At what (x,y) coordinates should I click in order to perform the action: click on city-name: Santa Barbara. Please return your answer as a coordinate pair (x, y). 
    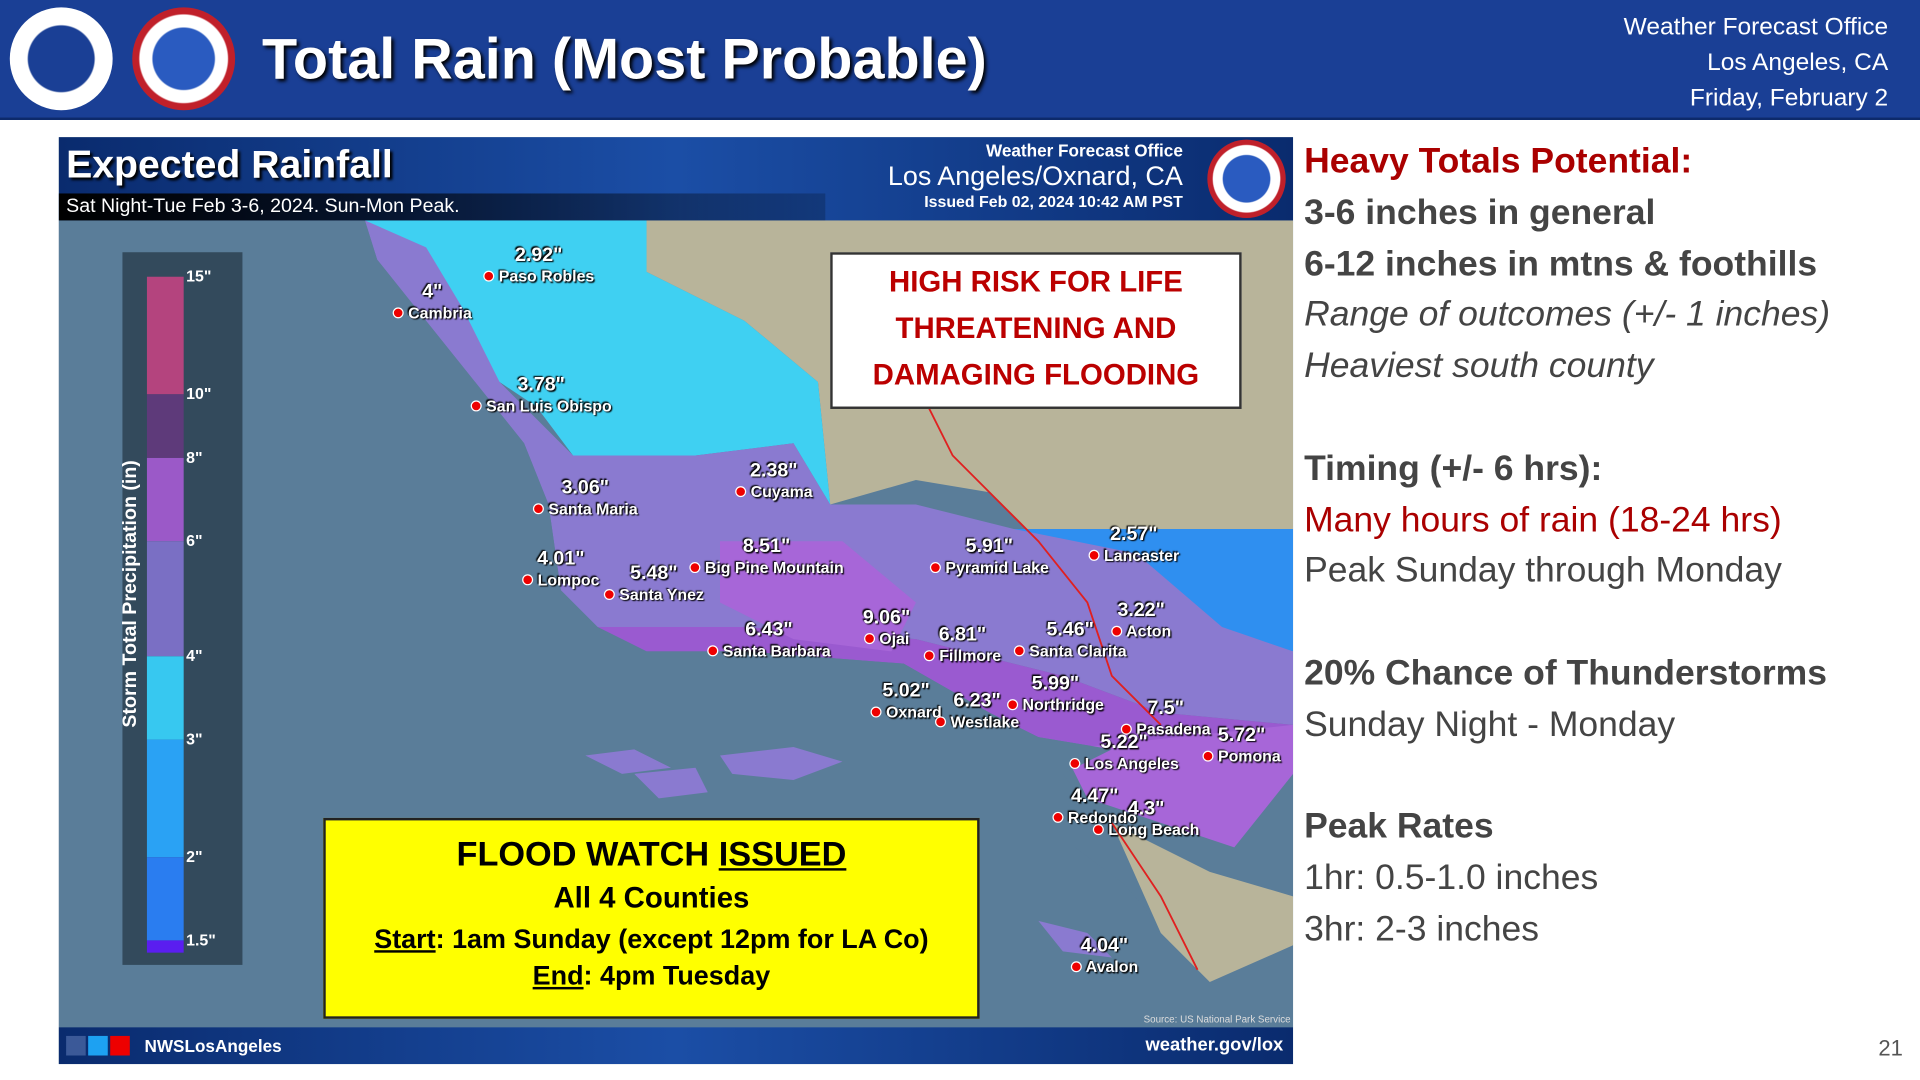
    Looking at the image, I should click on (776, 651).